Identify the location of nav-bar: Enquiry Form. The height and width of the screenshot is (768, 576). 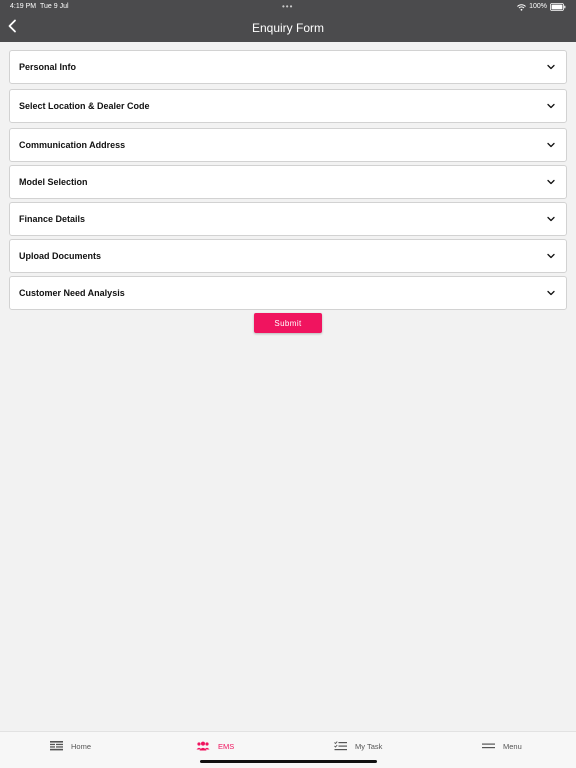
(288, 28).